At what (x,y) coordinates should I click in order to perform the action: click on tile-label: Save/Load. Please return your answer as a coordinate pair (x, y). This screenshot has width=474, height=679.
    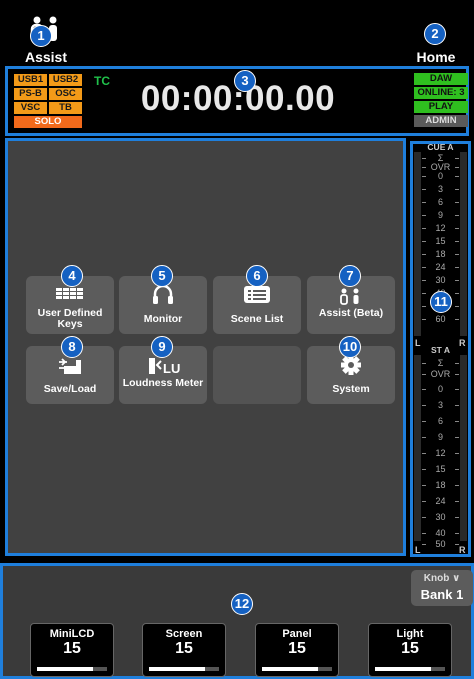
    Looking at the image, I should click on (70, 389).